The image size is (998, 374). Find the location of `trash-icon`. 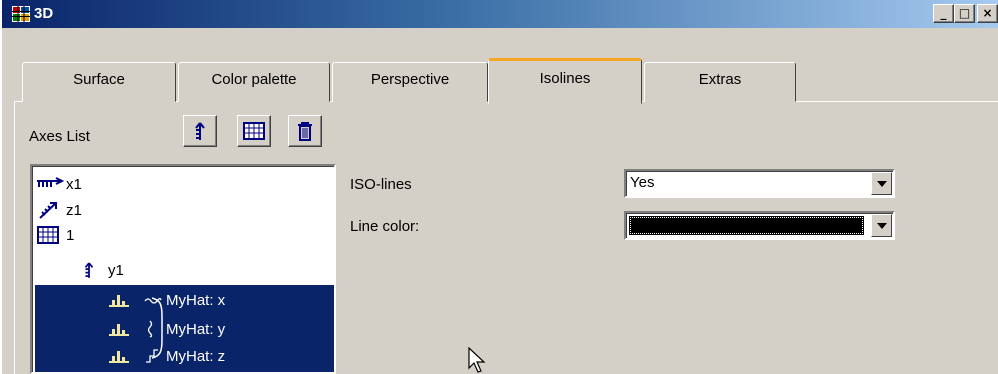

trash-icon is located at coordinates (305, 131).